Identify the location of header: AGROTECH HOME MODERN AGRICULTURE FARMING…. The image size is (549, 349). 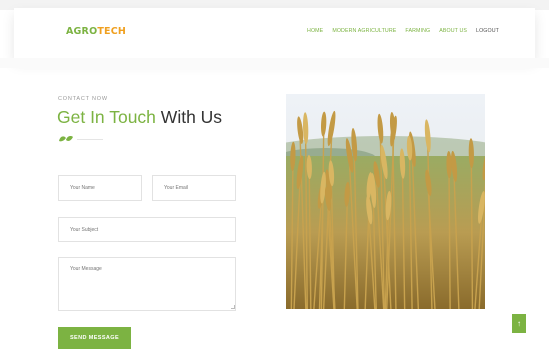
(274, 33).